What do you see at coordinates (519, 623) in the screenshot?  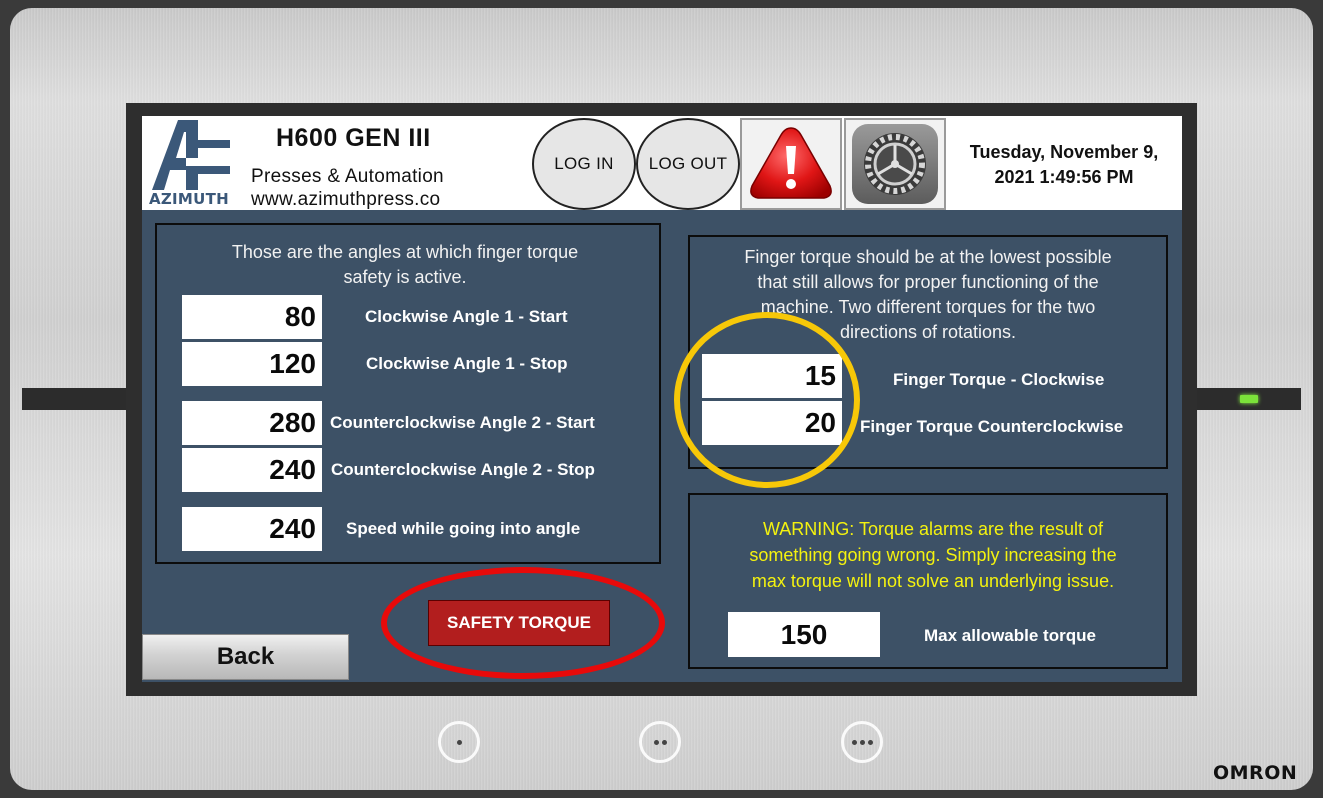 I see `safety-torque-button: SAFETY TORQUE` at bounding box center [519, 623].